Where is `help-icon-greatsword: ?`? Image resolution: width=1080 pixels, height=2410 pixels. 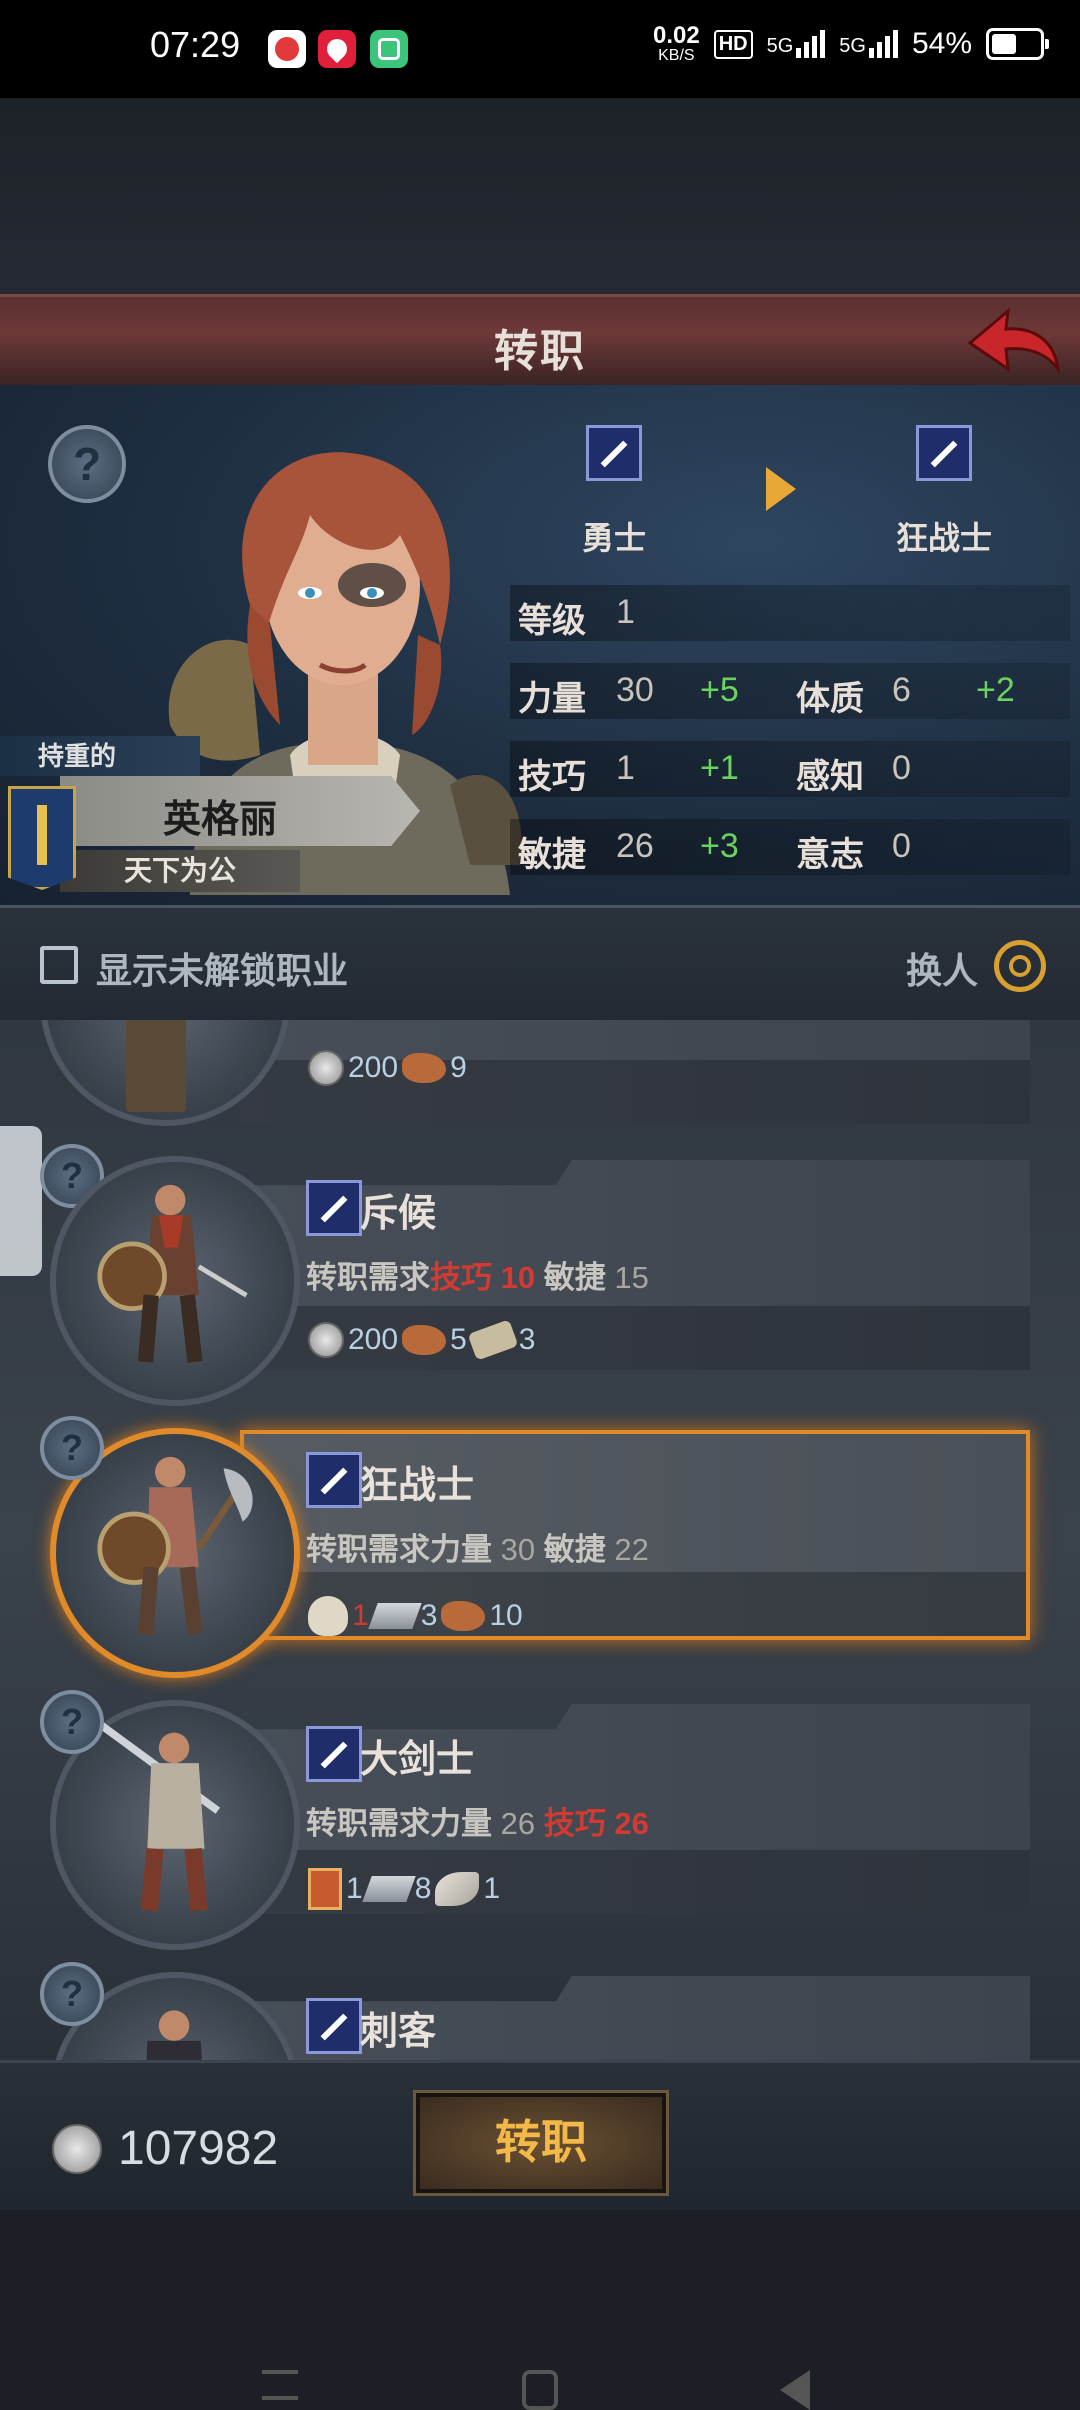 help-icon-greatsword: ? is located at coordinates (72, 1722).